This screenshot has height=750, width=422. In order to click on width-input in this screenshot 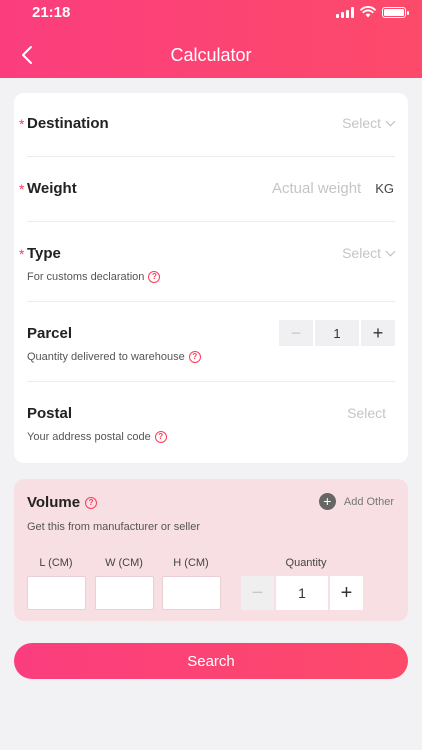, I will do `click(124, 593)`.